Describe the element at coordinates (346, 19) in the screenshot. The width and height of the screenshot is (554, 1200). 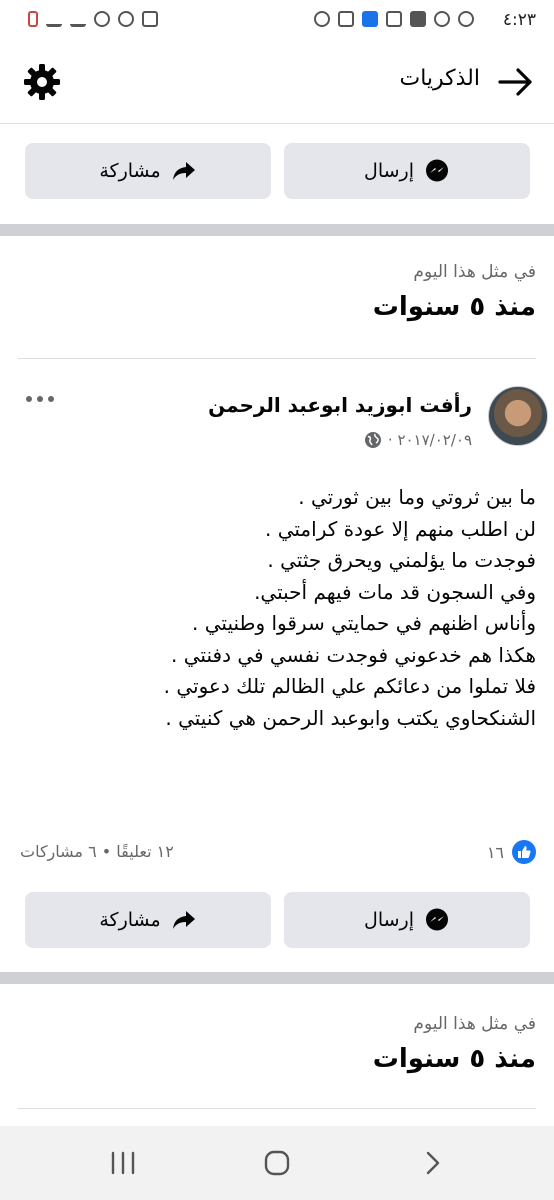
I see `gallery-icon` at that location.